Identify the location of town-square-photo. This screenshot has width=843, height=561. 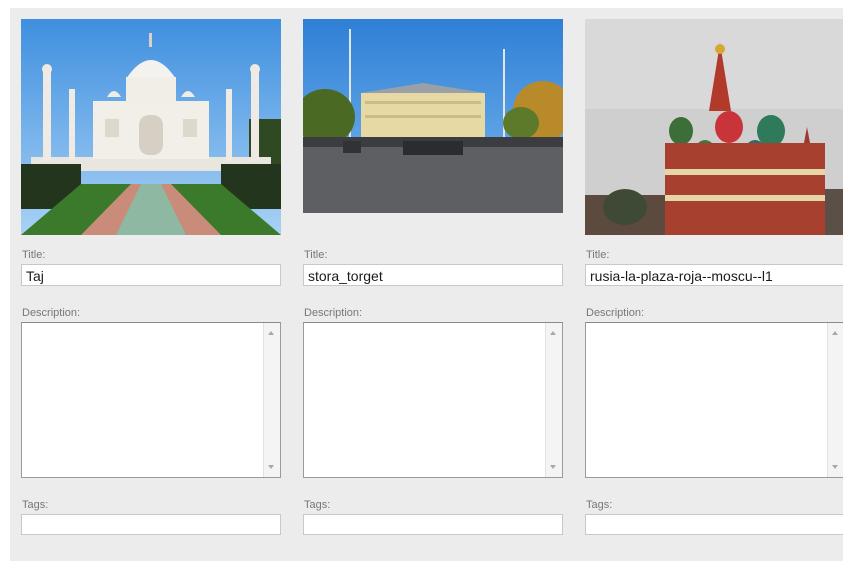
(433, 116).